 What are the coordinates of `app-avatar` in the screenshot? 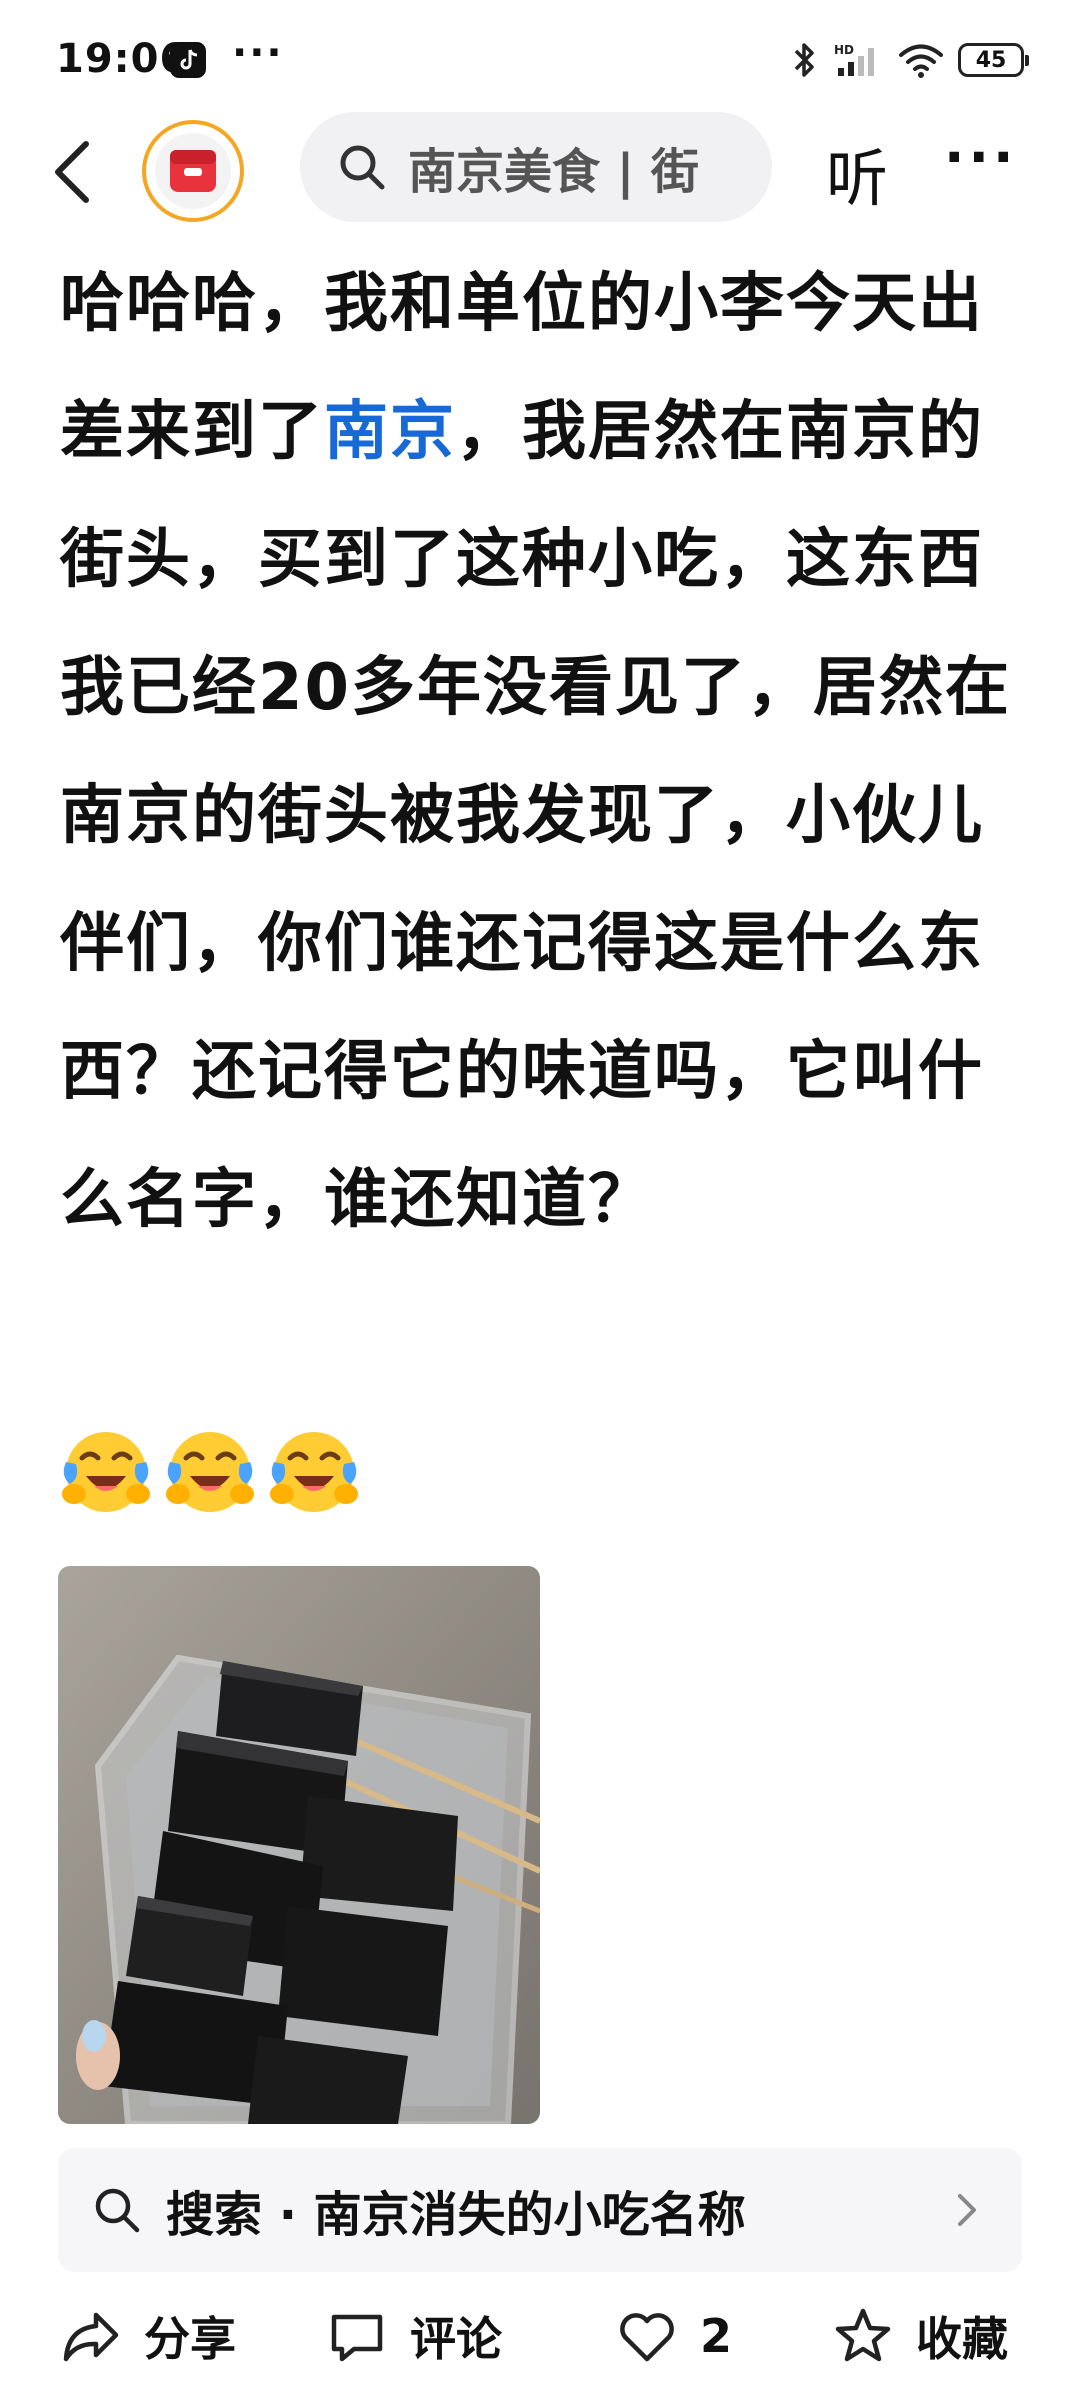 It's located at (193, 171).